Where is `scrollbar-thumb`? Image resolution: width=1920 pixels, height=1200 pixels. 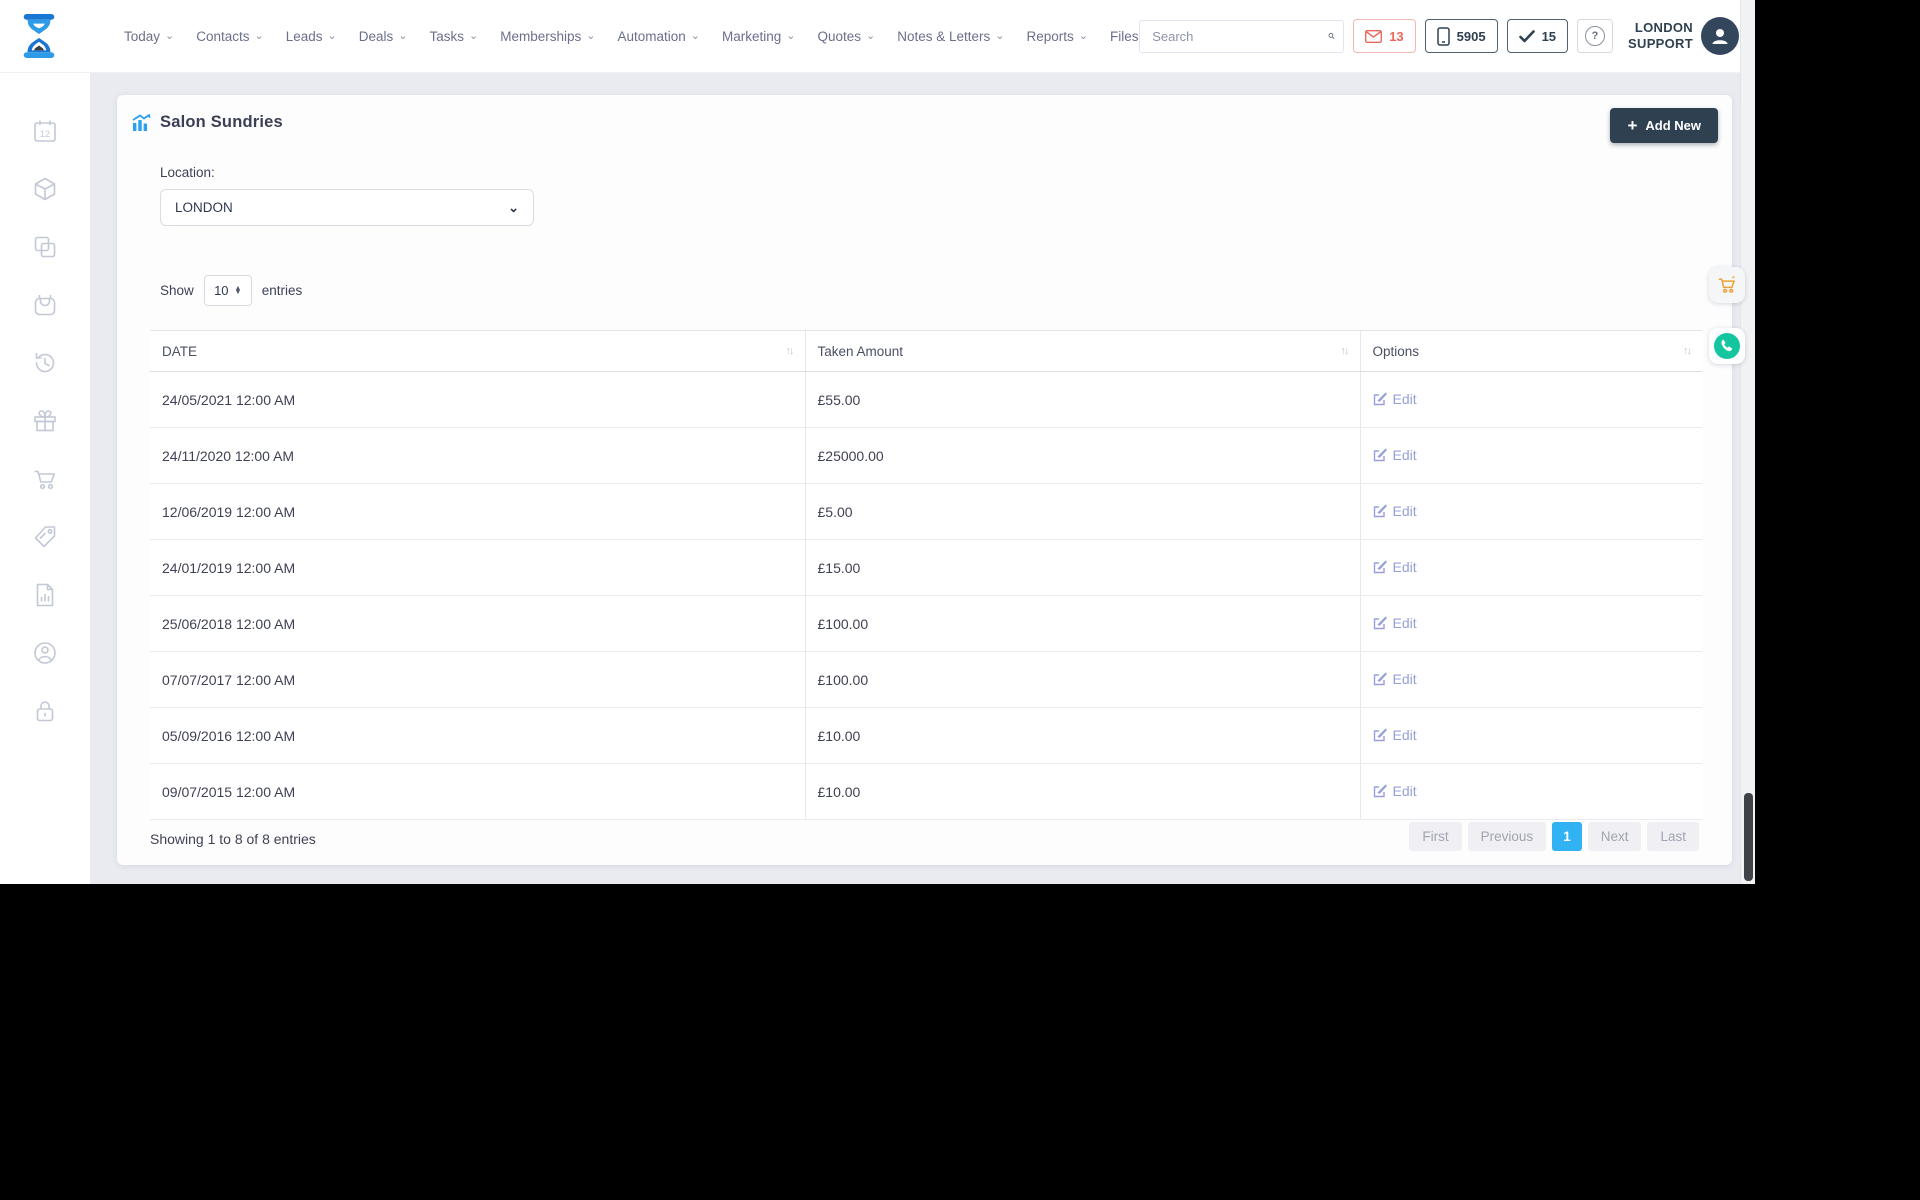 scrollbar-thumb is located at coordinates (1748, 837).